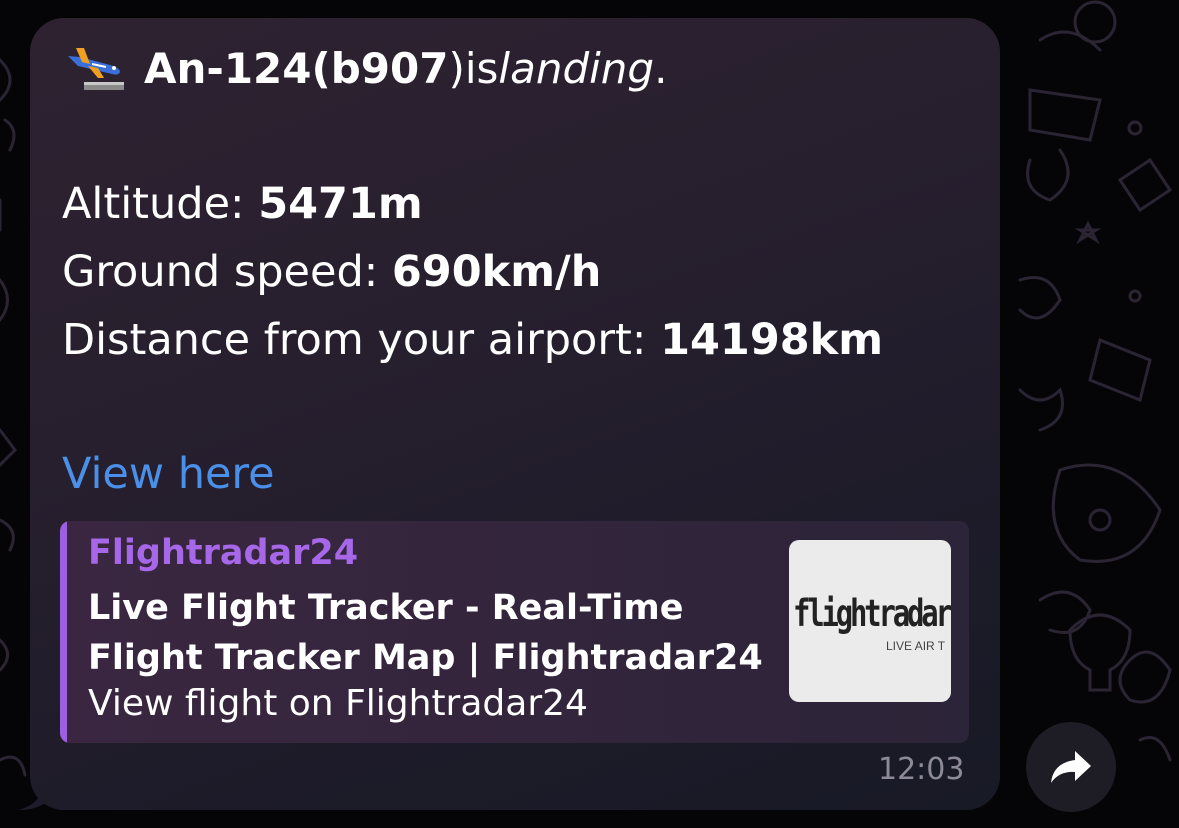 This screenshot has width=1179, height=828. Describe the element at coordinates (168, 474) in the screenshot. I see `view-here-link: View here` at that location.